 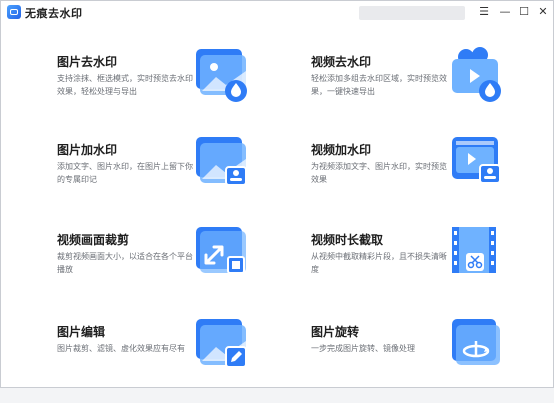 I want to click on image-rotate-icon, so click(x=476, y=347).